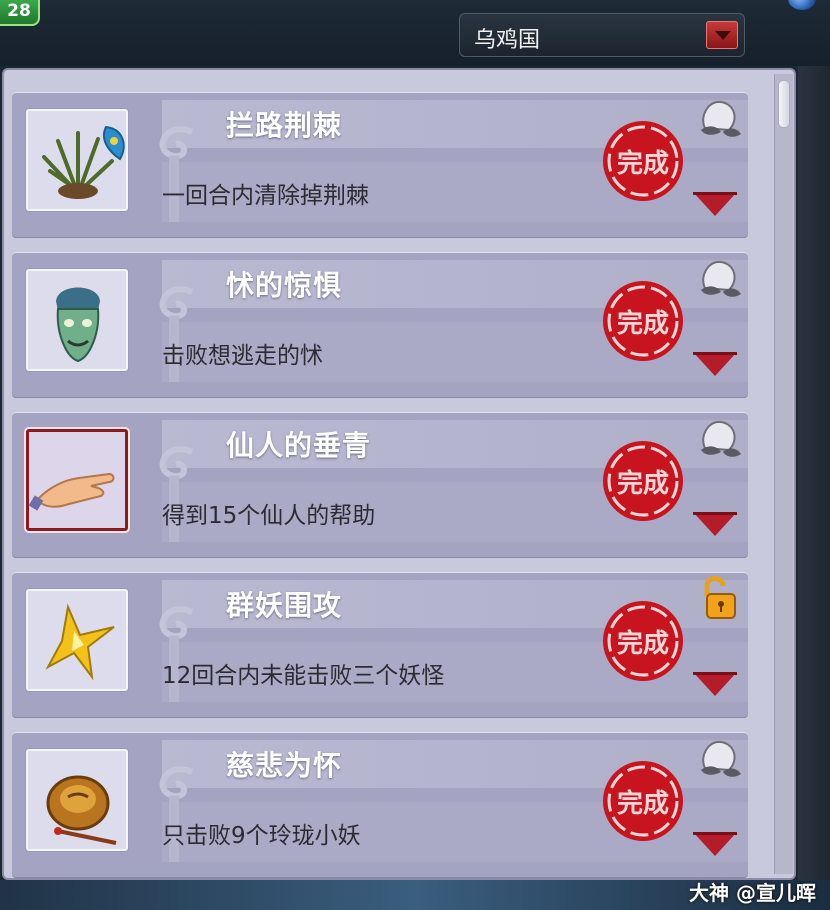 This screenshot has width=830, height=910. Describe the element at coordinates (242, 356) in the screenshot. I see `achievement-description: 击败想逃走的怵` at that location.